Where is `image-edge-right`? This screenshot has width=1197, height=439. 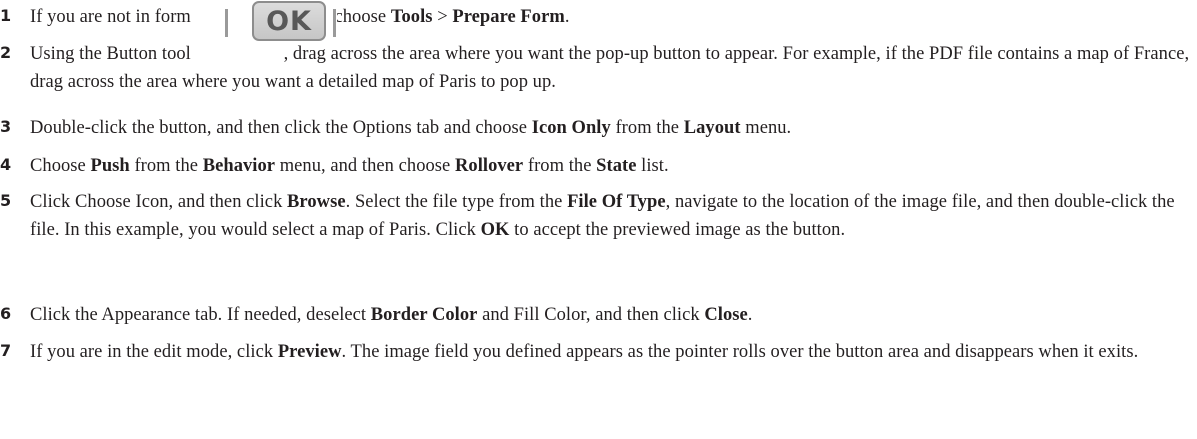 image-edge-right is located at coordinates (334, 23).